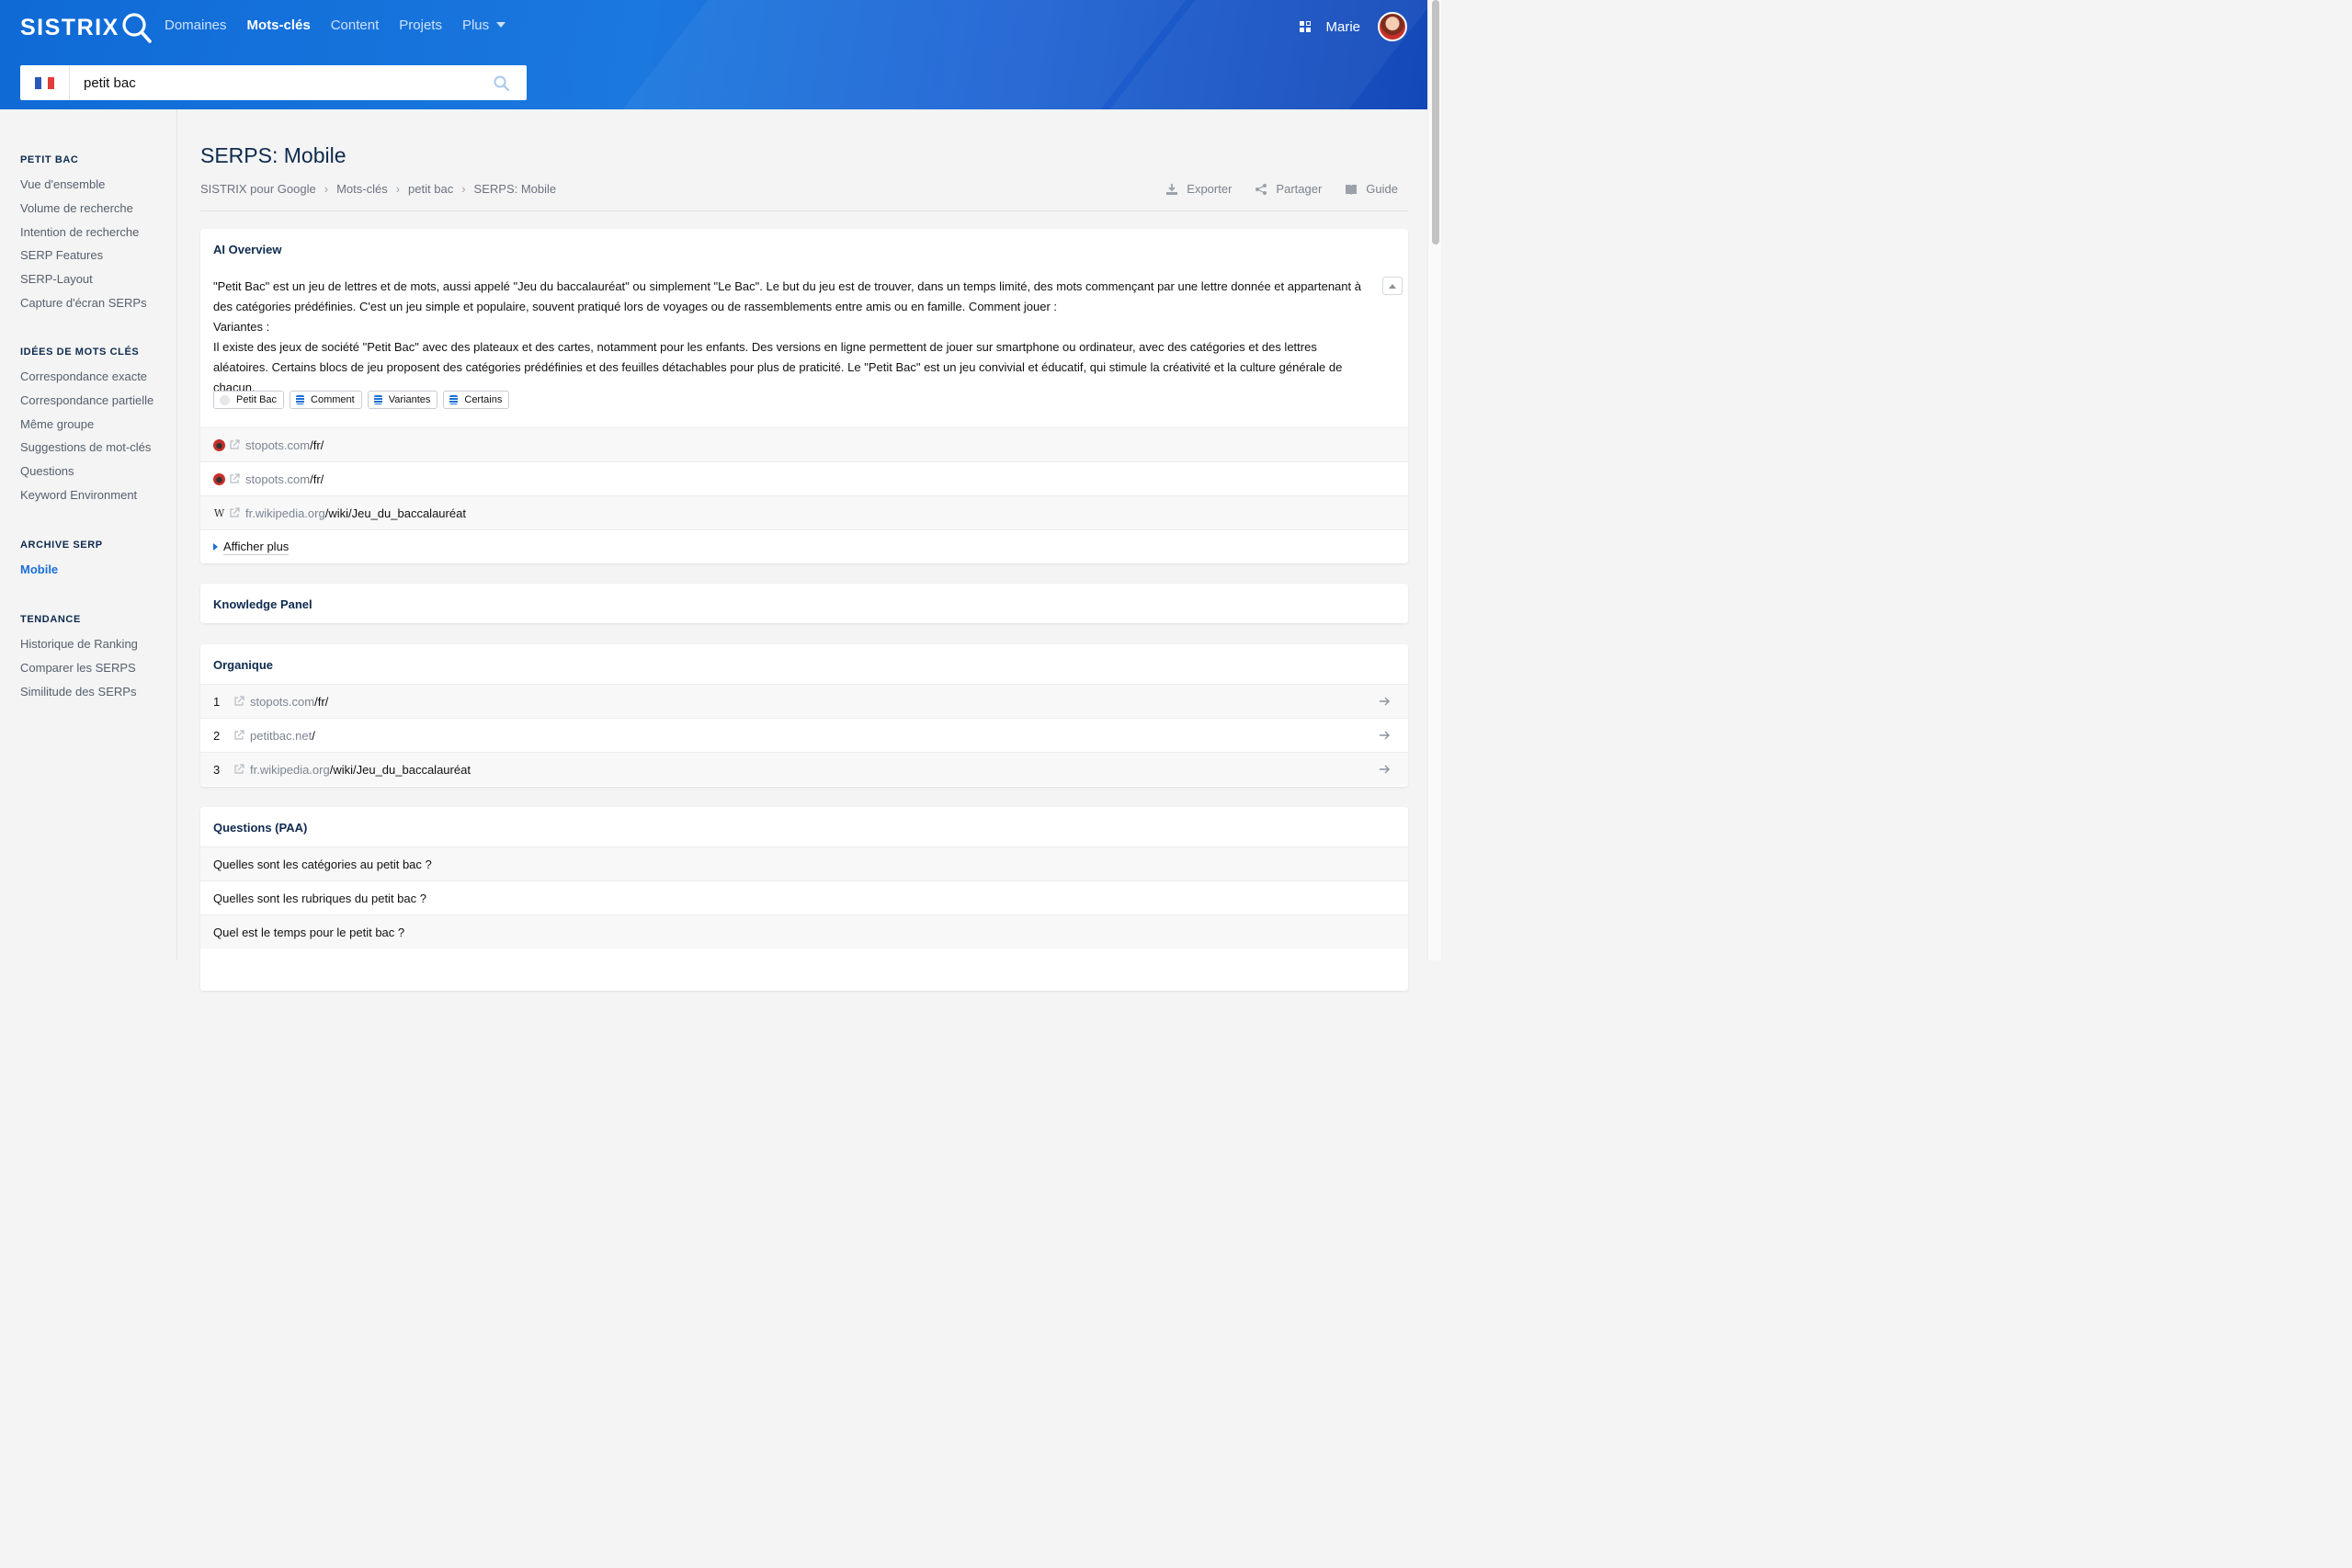 This screenshot has height=1568, width=2352. I want to click on result-host: fr.wikipedia.org, so click(290, 770).